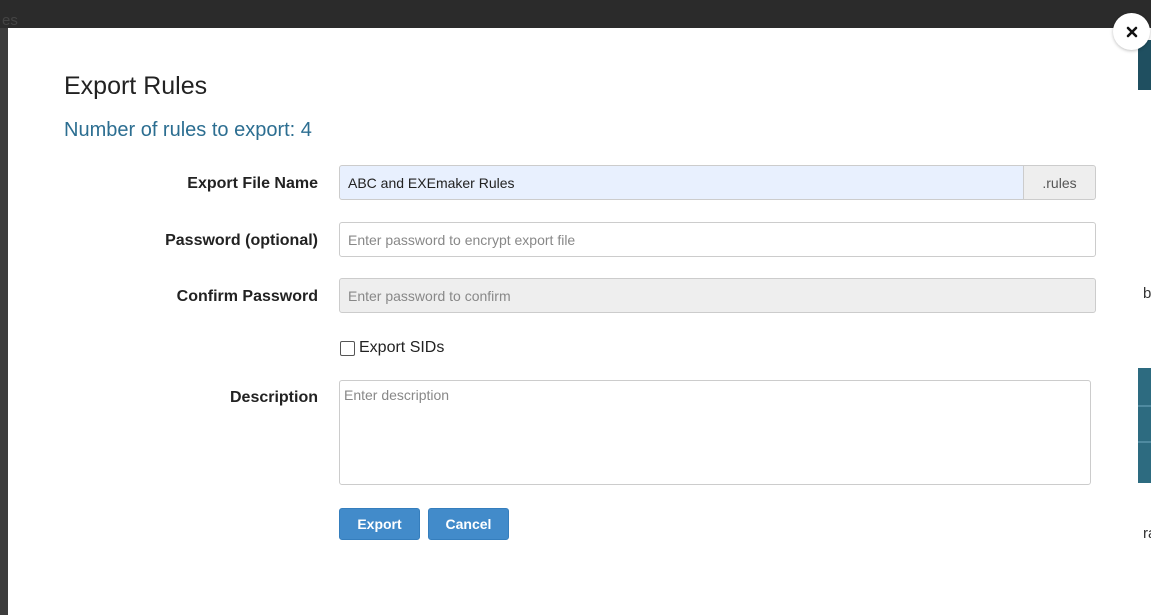 This screenshot has width=1151, height=615. What do you see at coordinates (429, 295) in the screenshot?
I see `confirm-password-placeholder: Enter password to confirm` at bounding box center [429, 295].